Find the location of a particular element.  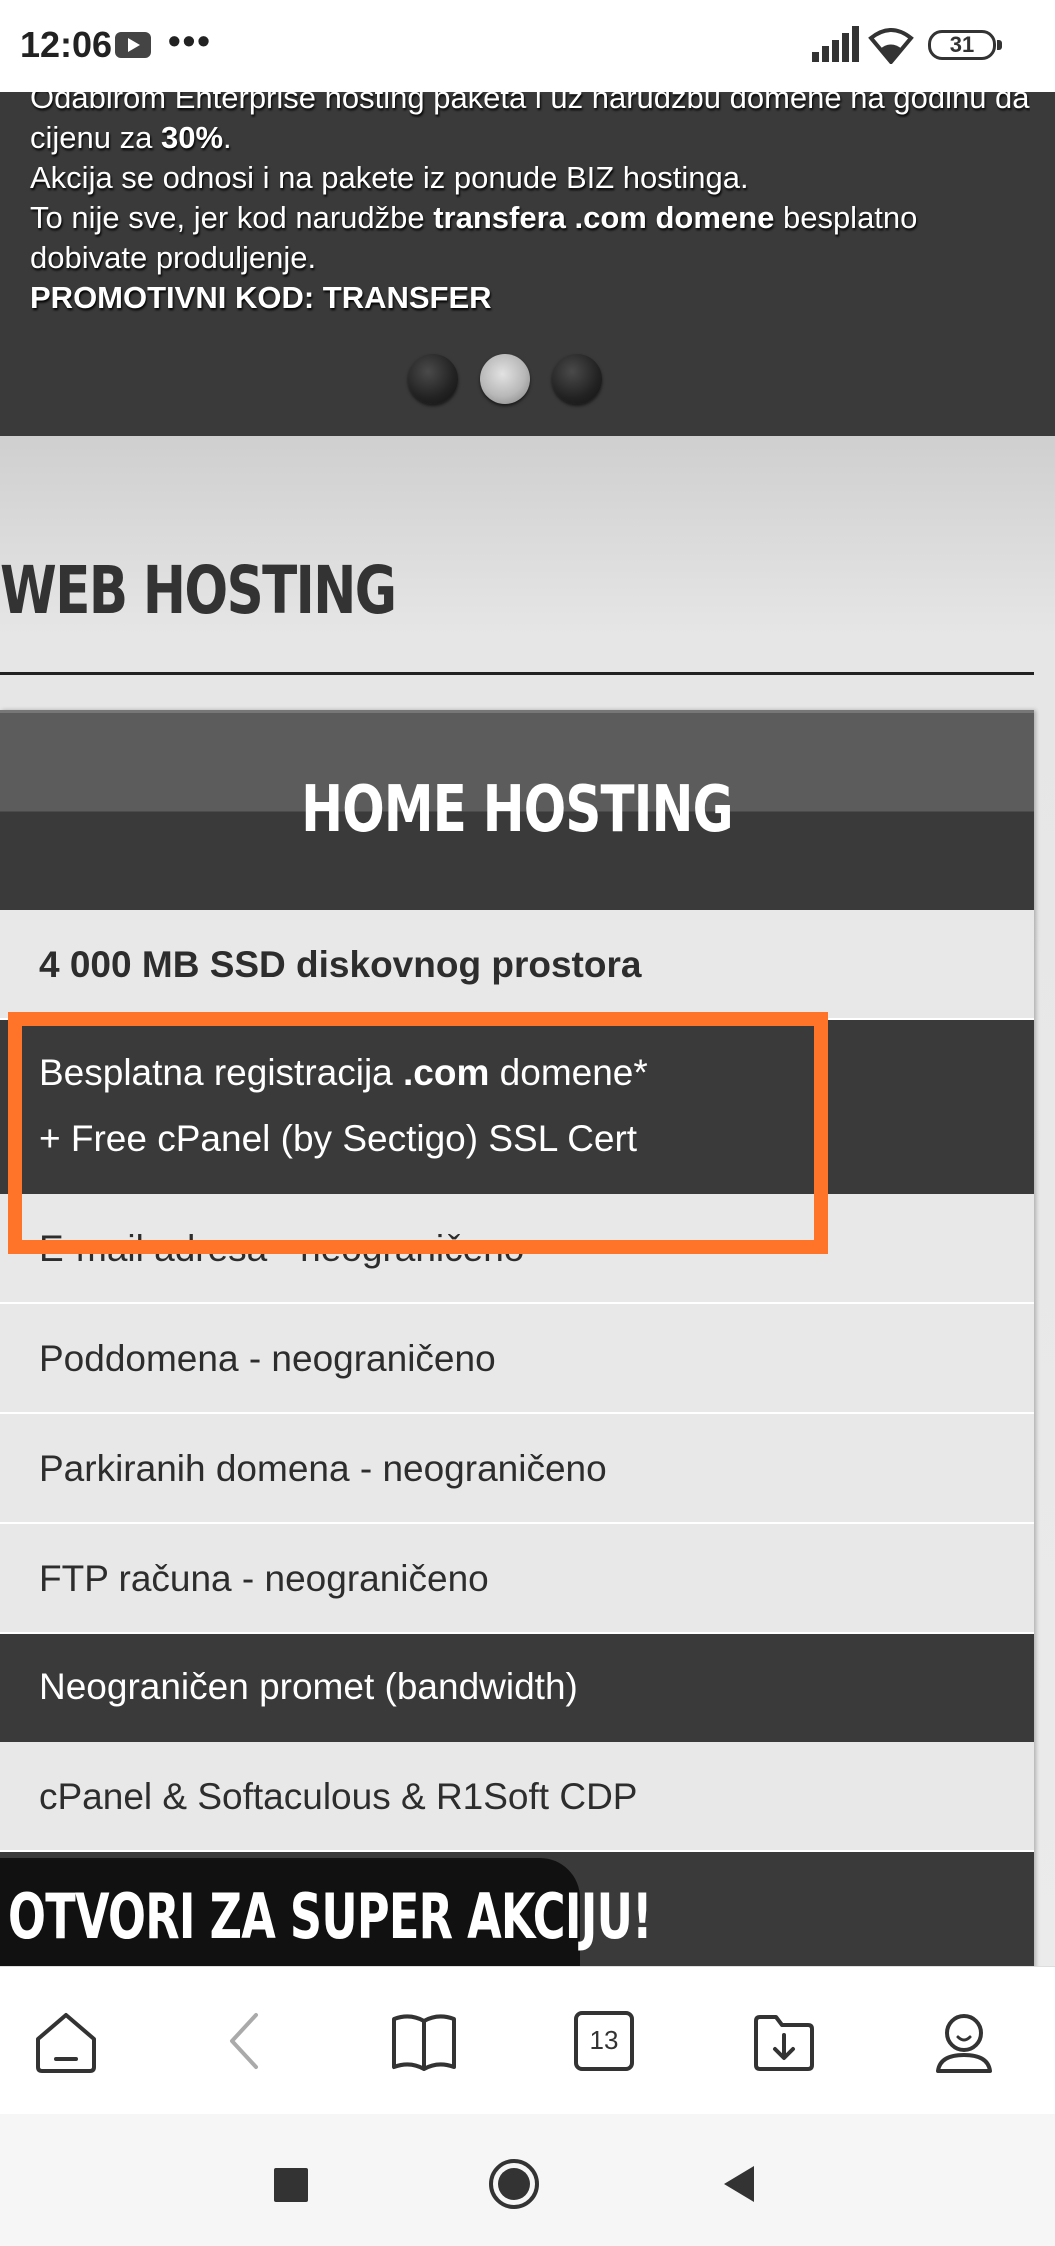

status-time: 12:06 is located at coordinates (66, 44).